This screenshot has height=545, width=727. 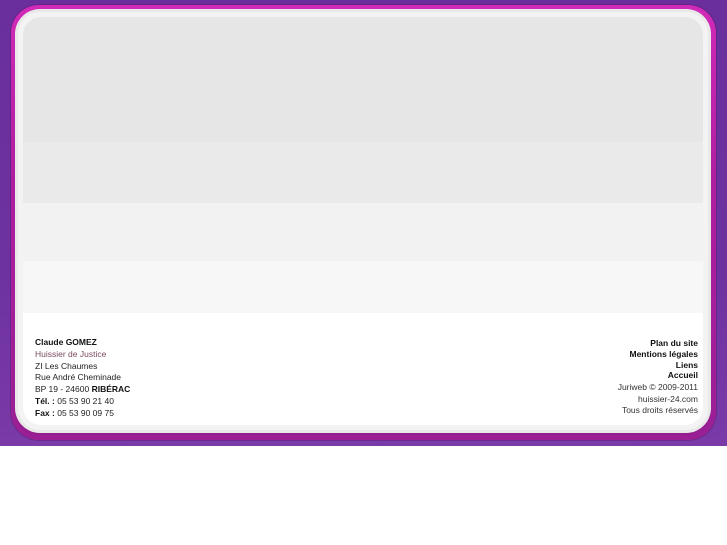 I want to click on postal-prefix: BP 19 - 24600, so click(x=62, y=389).